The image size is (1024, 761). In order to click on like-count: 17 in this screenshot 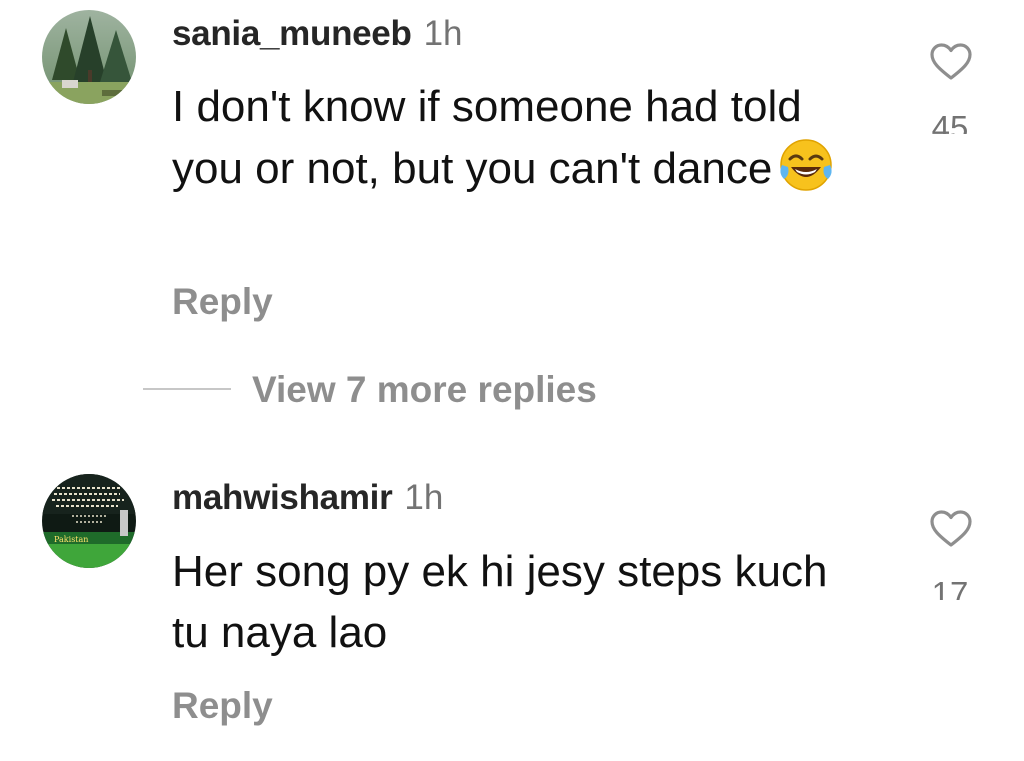, I will do `click(950, 588)`.